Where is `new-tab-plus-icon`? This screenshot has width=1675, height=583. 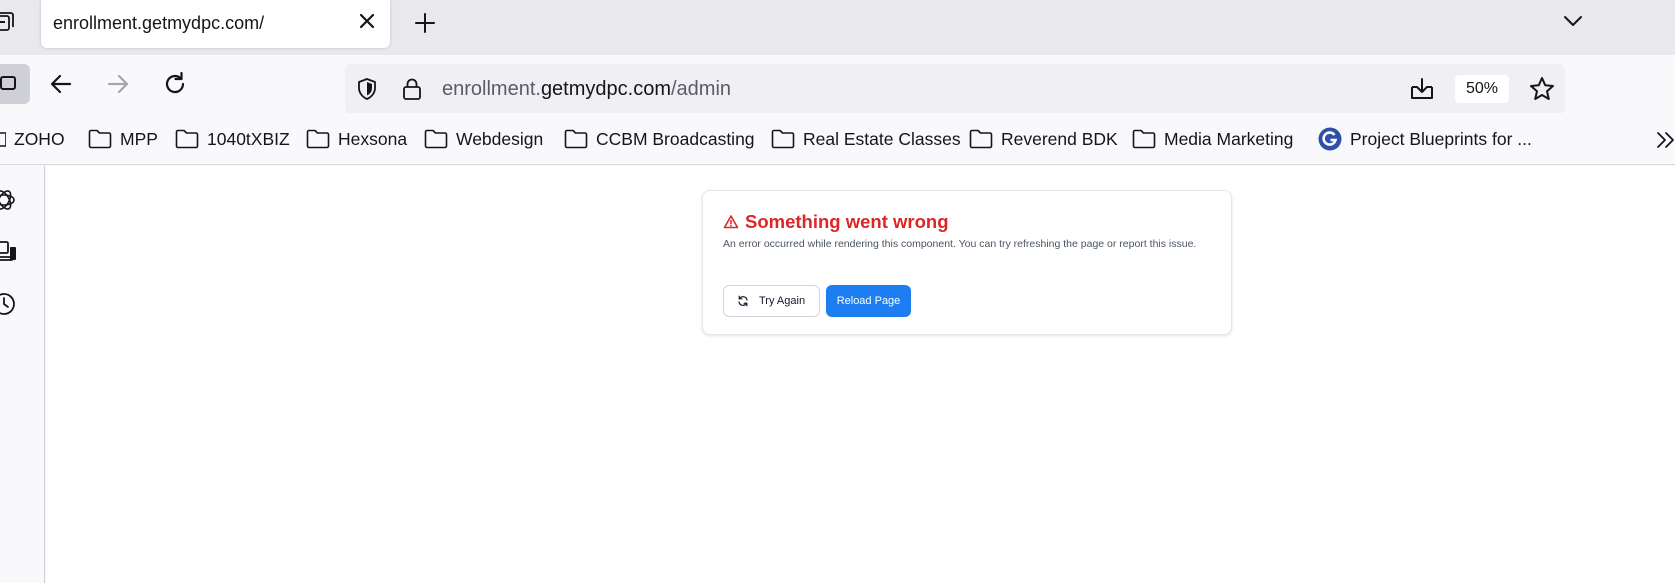 new-tab-plus-icon is located at coordinates (425, 23).